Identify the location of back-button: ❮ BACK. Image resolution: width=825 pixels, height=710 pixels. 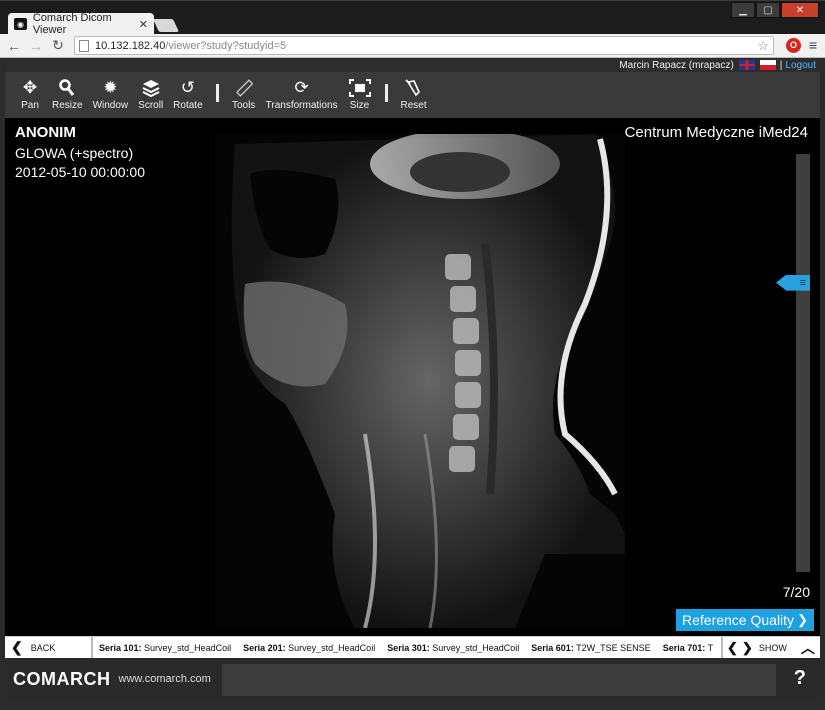
(49, 647).